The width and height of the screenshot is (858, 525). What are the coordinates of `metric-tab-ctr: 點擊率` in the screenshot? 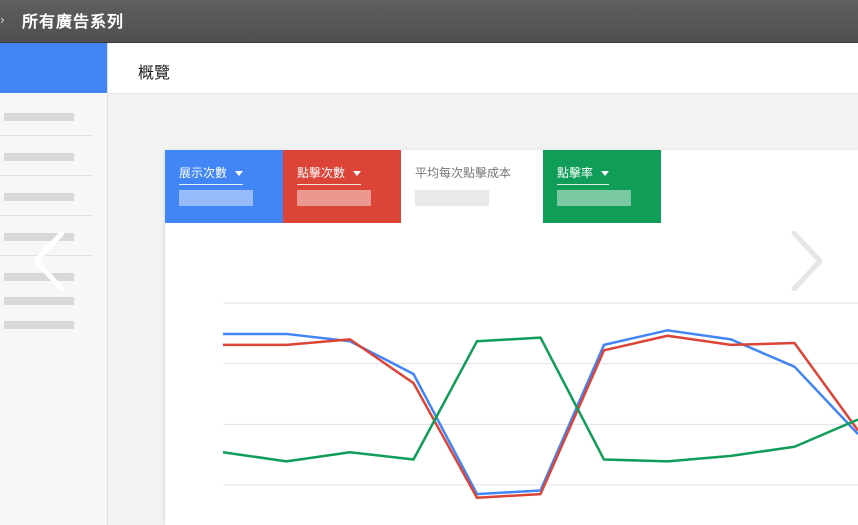 It's located at (602, 186).